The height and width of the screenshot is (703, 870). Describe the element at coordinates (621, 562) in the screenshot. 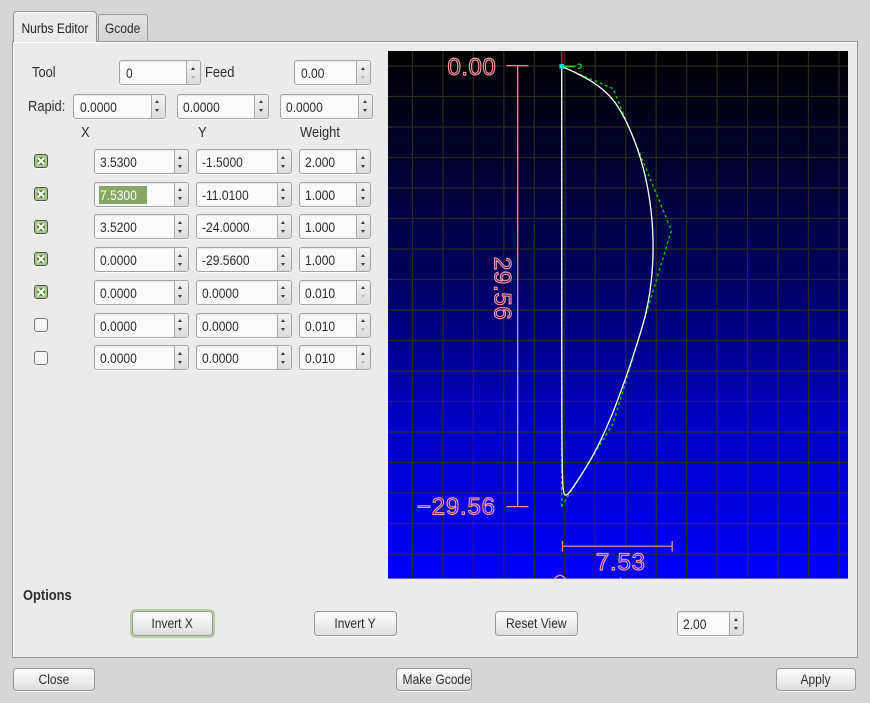

I see `svg-text: 7.53` at that location.